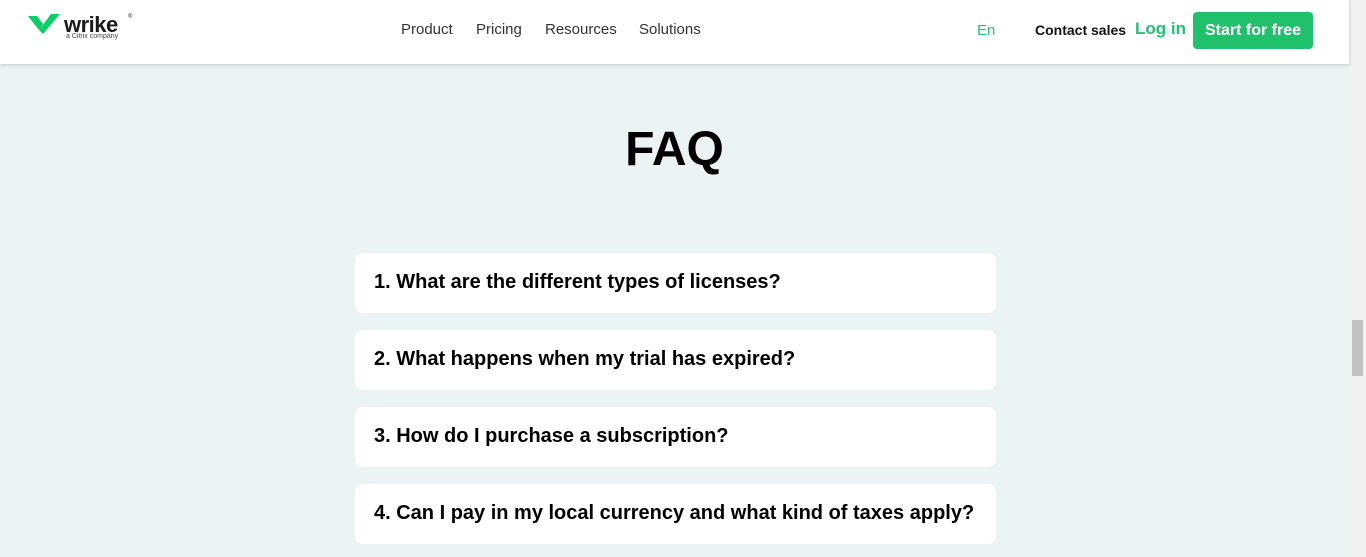  What do you see at coordinates (130, 17) in the screenshot?
I see `logo-trademark: ®` at bounding box center [130, 17].